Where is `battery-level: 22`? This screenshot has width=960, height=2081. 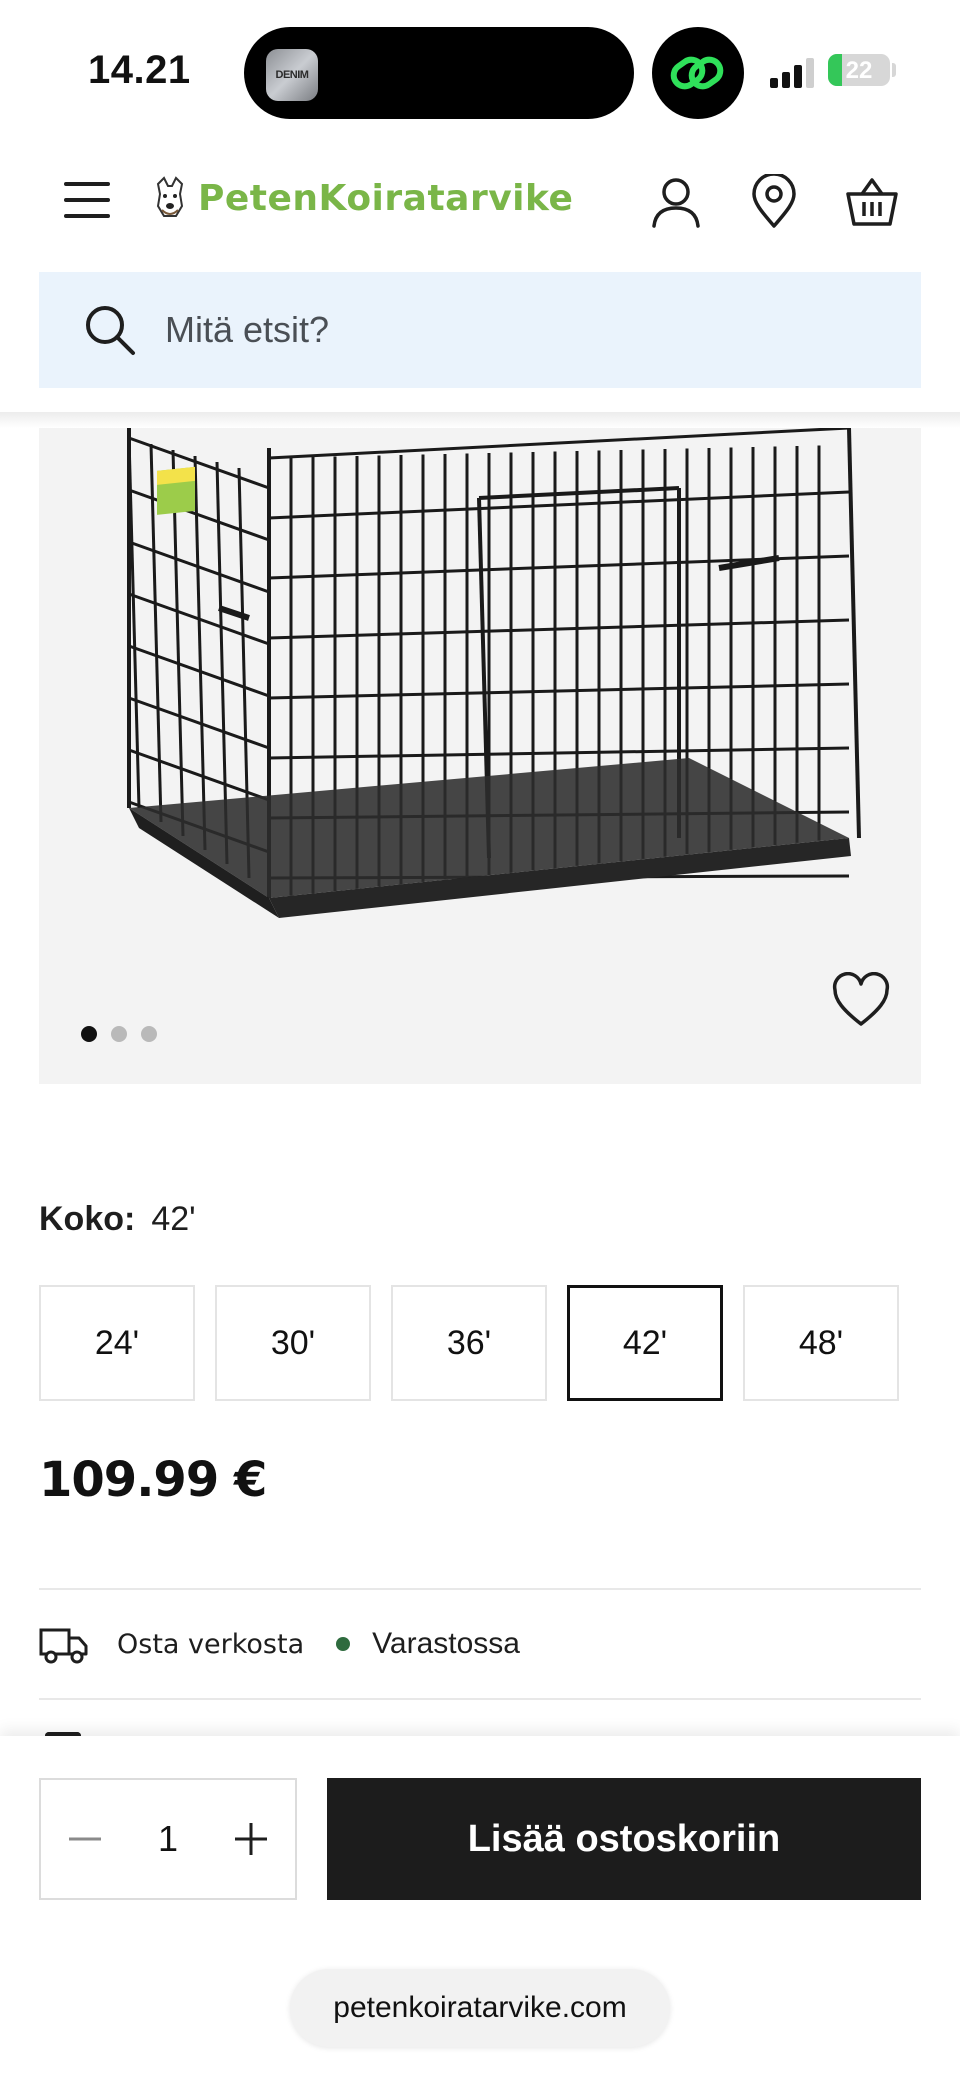
battery-level: 22 is located at coordinates (859, 70).